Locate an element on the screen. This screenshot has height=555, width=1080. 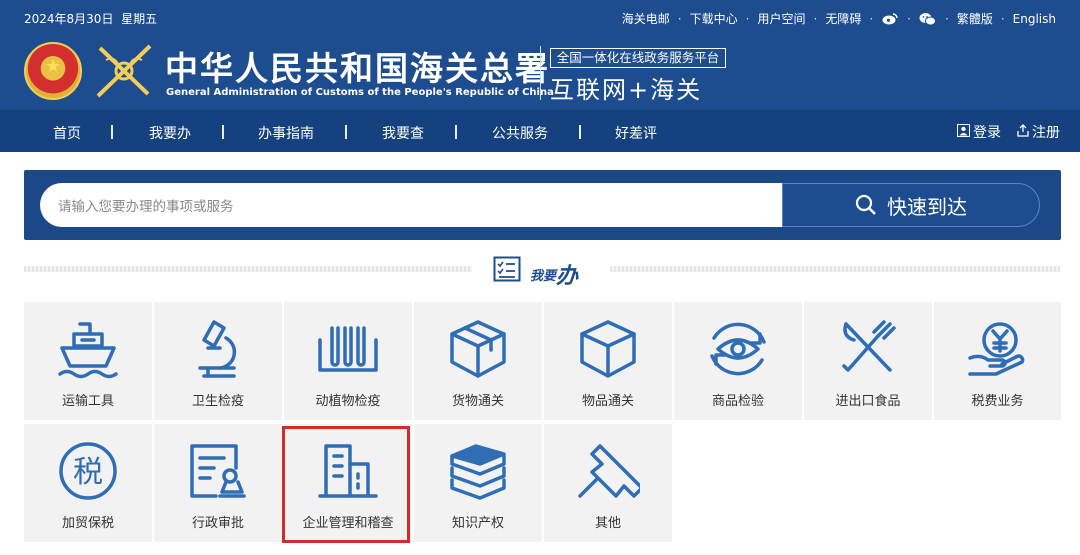
service-other: 其他 is located at coordinates (608, 483).